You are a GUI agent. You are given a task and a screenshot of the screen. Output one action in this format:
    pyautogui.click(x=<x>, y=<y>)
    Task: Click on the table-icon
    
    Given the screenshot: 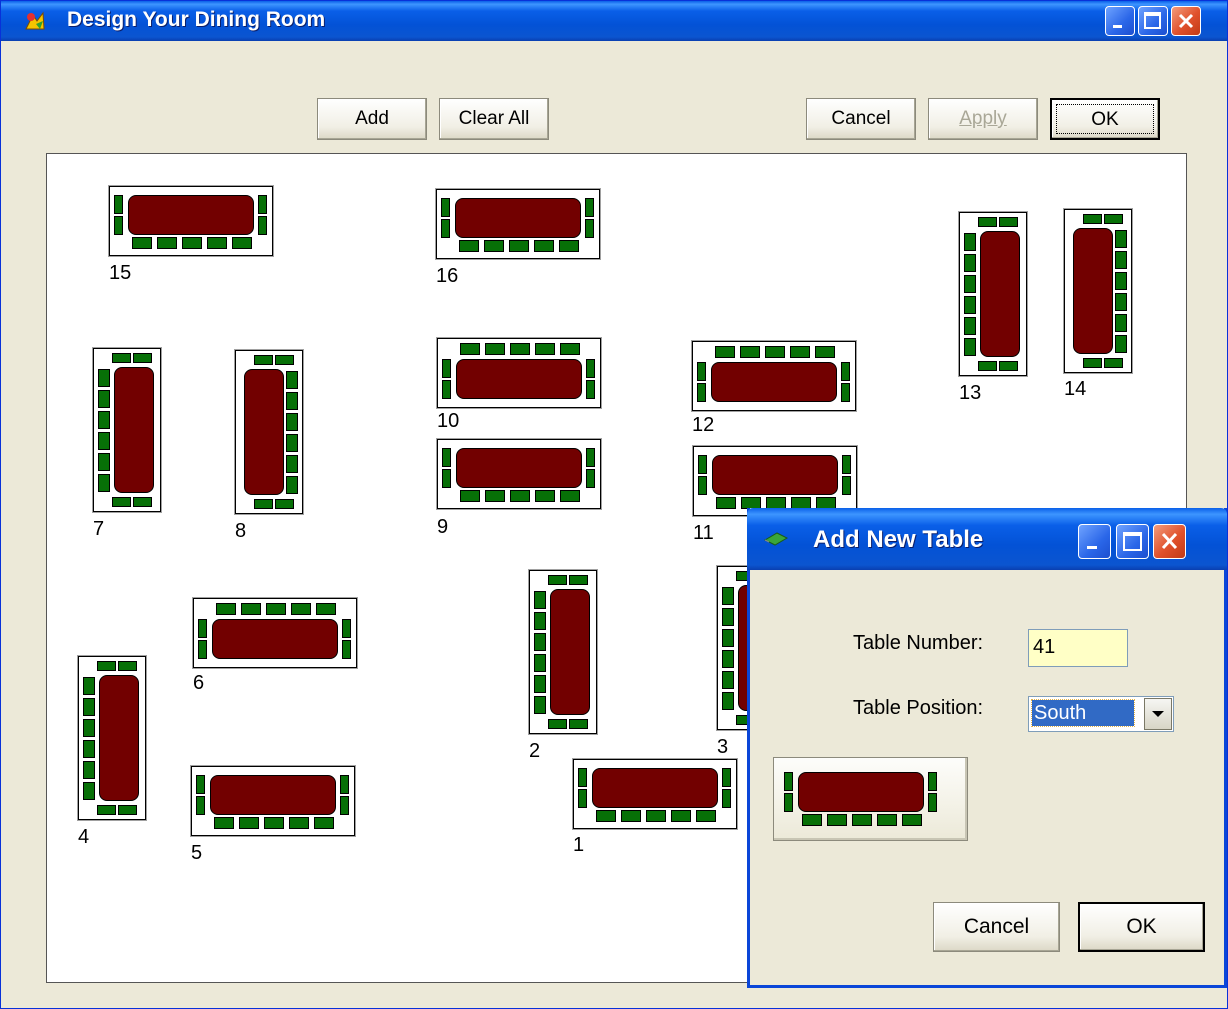 What is the action you would take?
    pyautogui.click(x=776, y=539)
    